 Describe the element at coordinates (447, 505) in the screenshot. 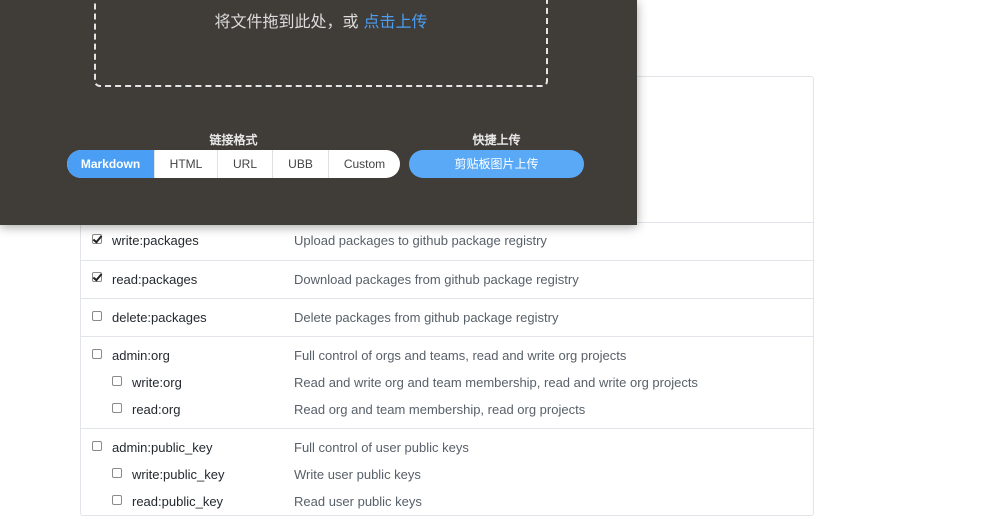

I see `scope-row: read:public_key Read user public keys` at that location.